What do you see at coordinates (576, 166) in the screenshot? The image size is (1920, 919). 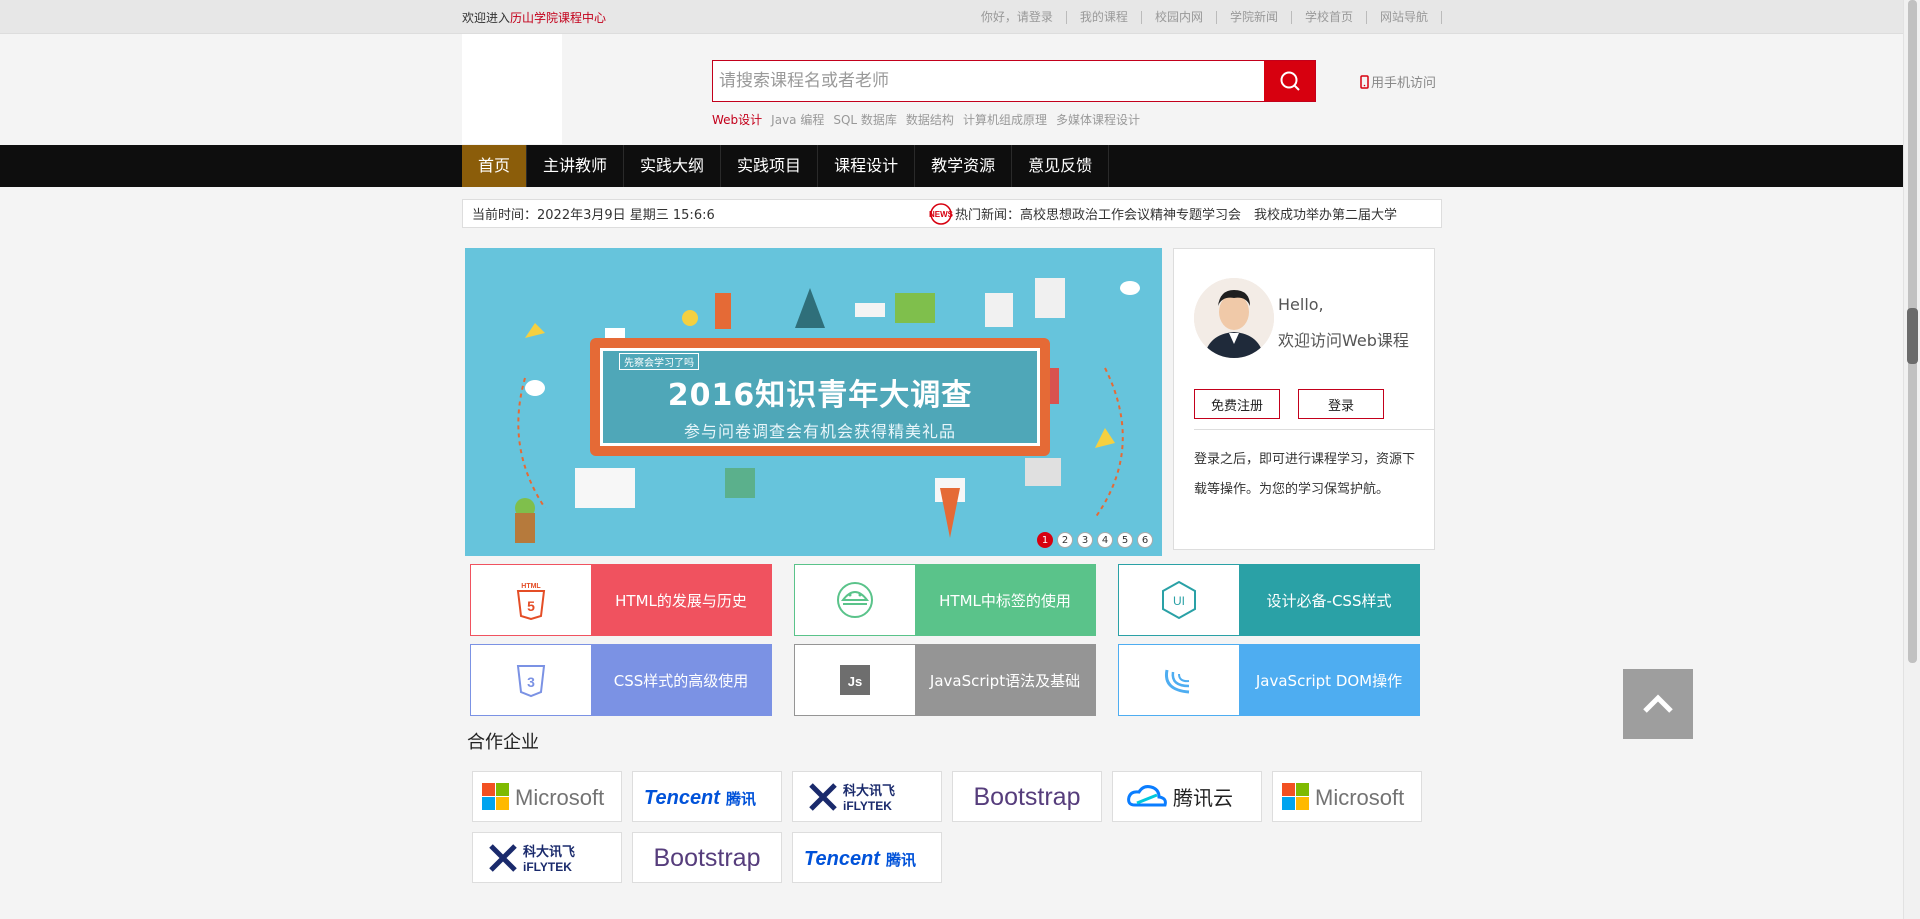 I see `nav-item-teachers: 主讲教师` at bounding box center [576, 166].